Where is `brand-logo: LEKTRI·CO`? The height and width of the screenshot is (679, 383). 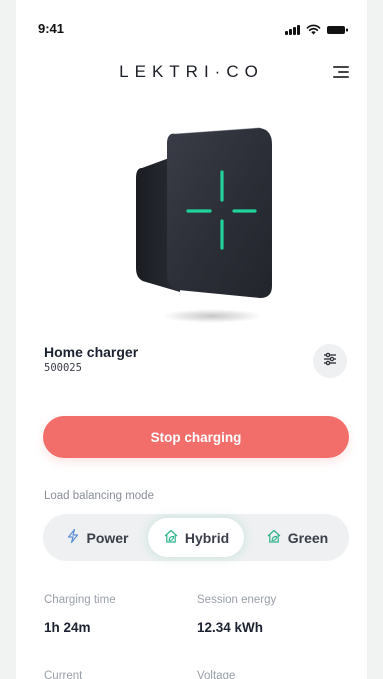 brand-logo: LEKTRI·CO is located at coordinates (191, 71).